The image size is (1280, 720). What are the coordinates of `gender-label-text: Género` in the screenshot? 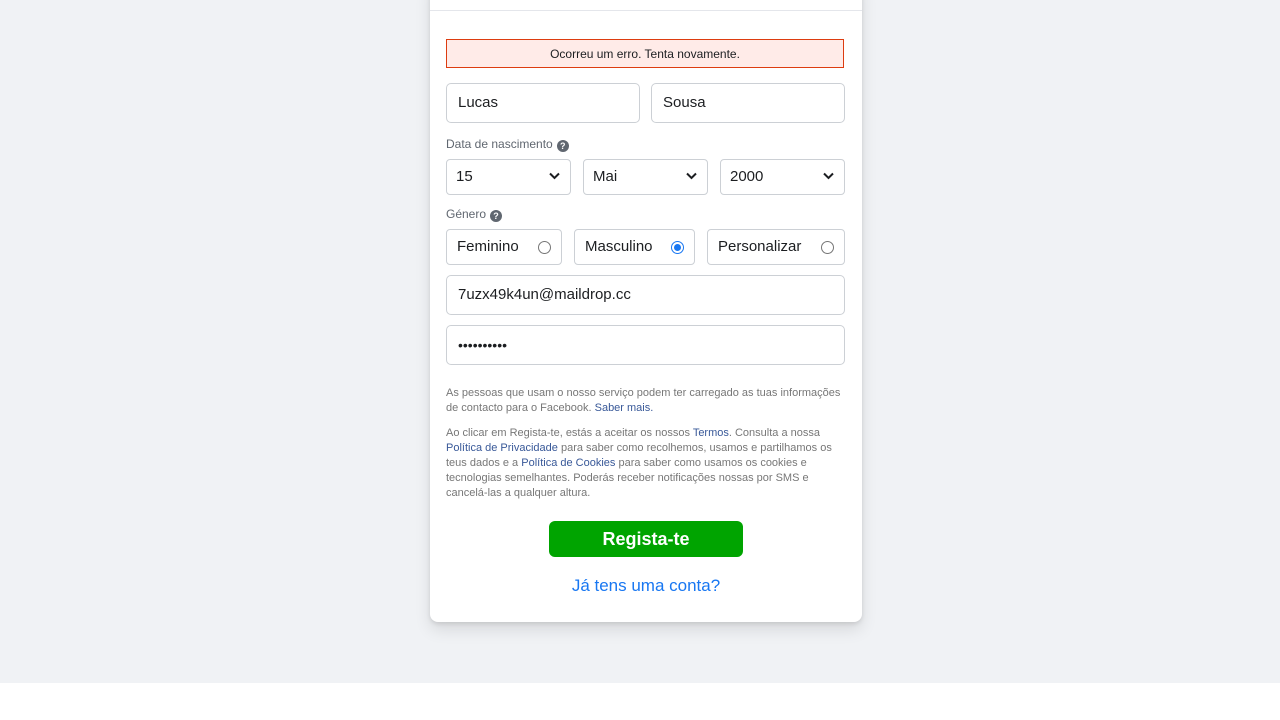 It's located at (466, 214).